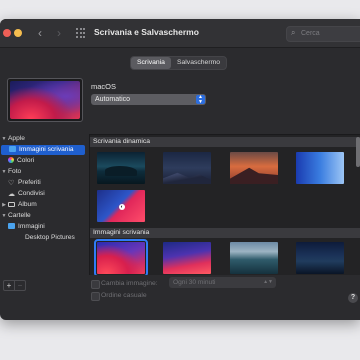 The image size is (360, 360). I want to click on change-picture-checkbox, so click(95, 284).